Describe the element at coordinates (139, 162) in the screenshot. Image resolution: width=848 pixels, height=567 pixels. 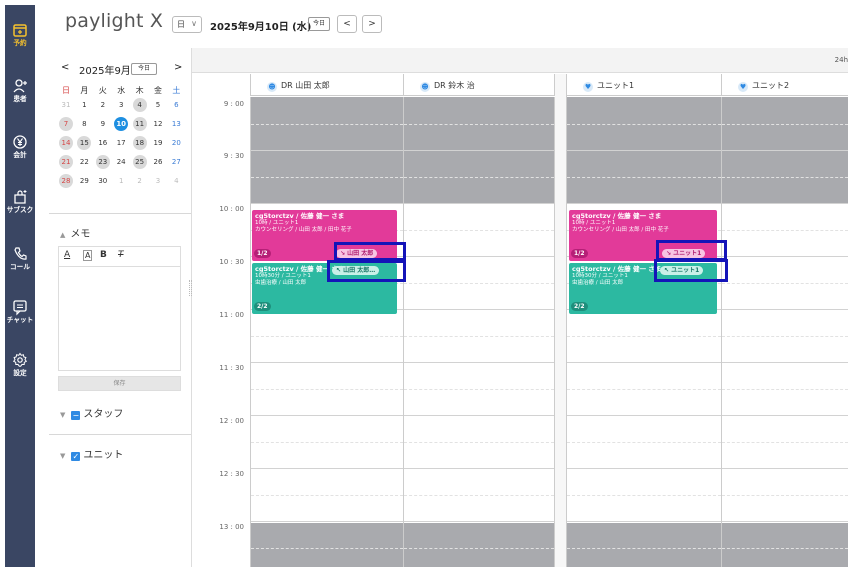
I see `mini-calendar-day: 25` at that location.